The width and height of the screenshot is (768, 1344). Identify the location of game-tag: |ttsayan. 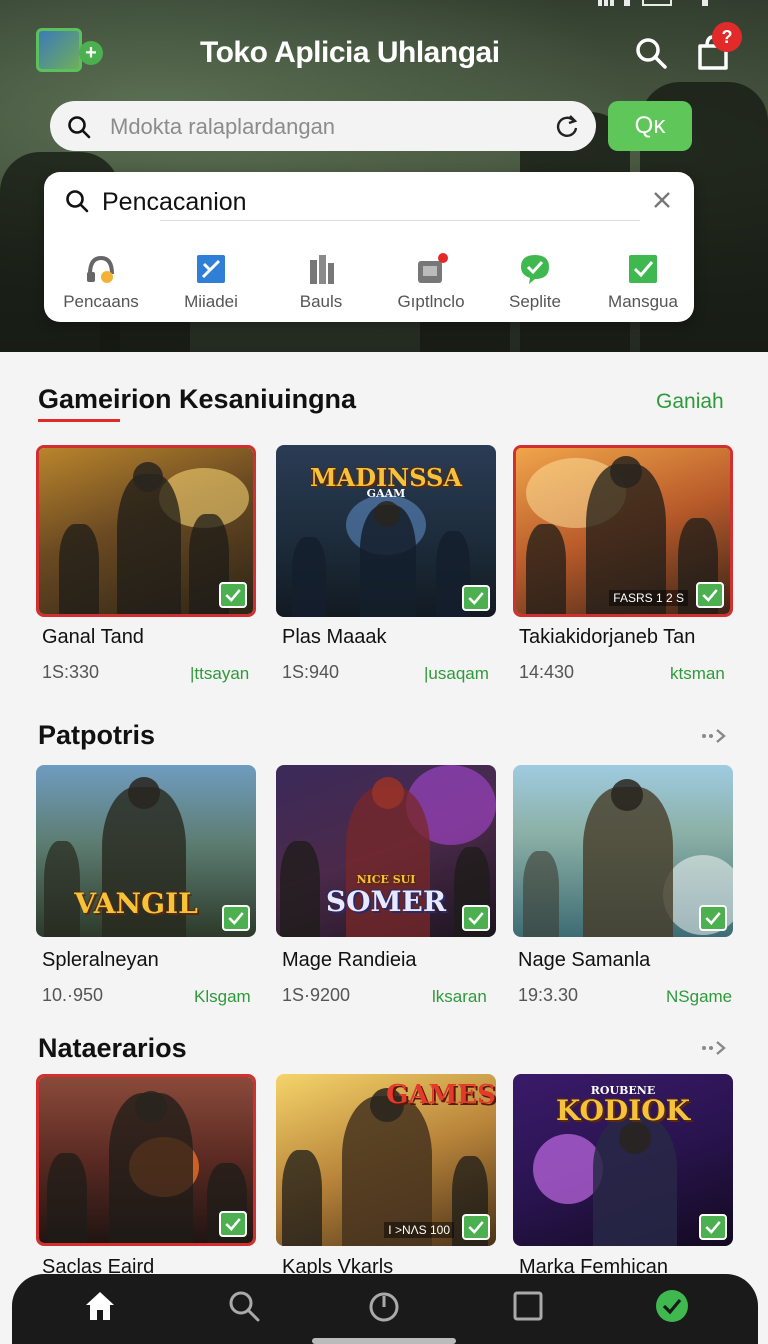
(220, 673).